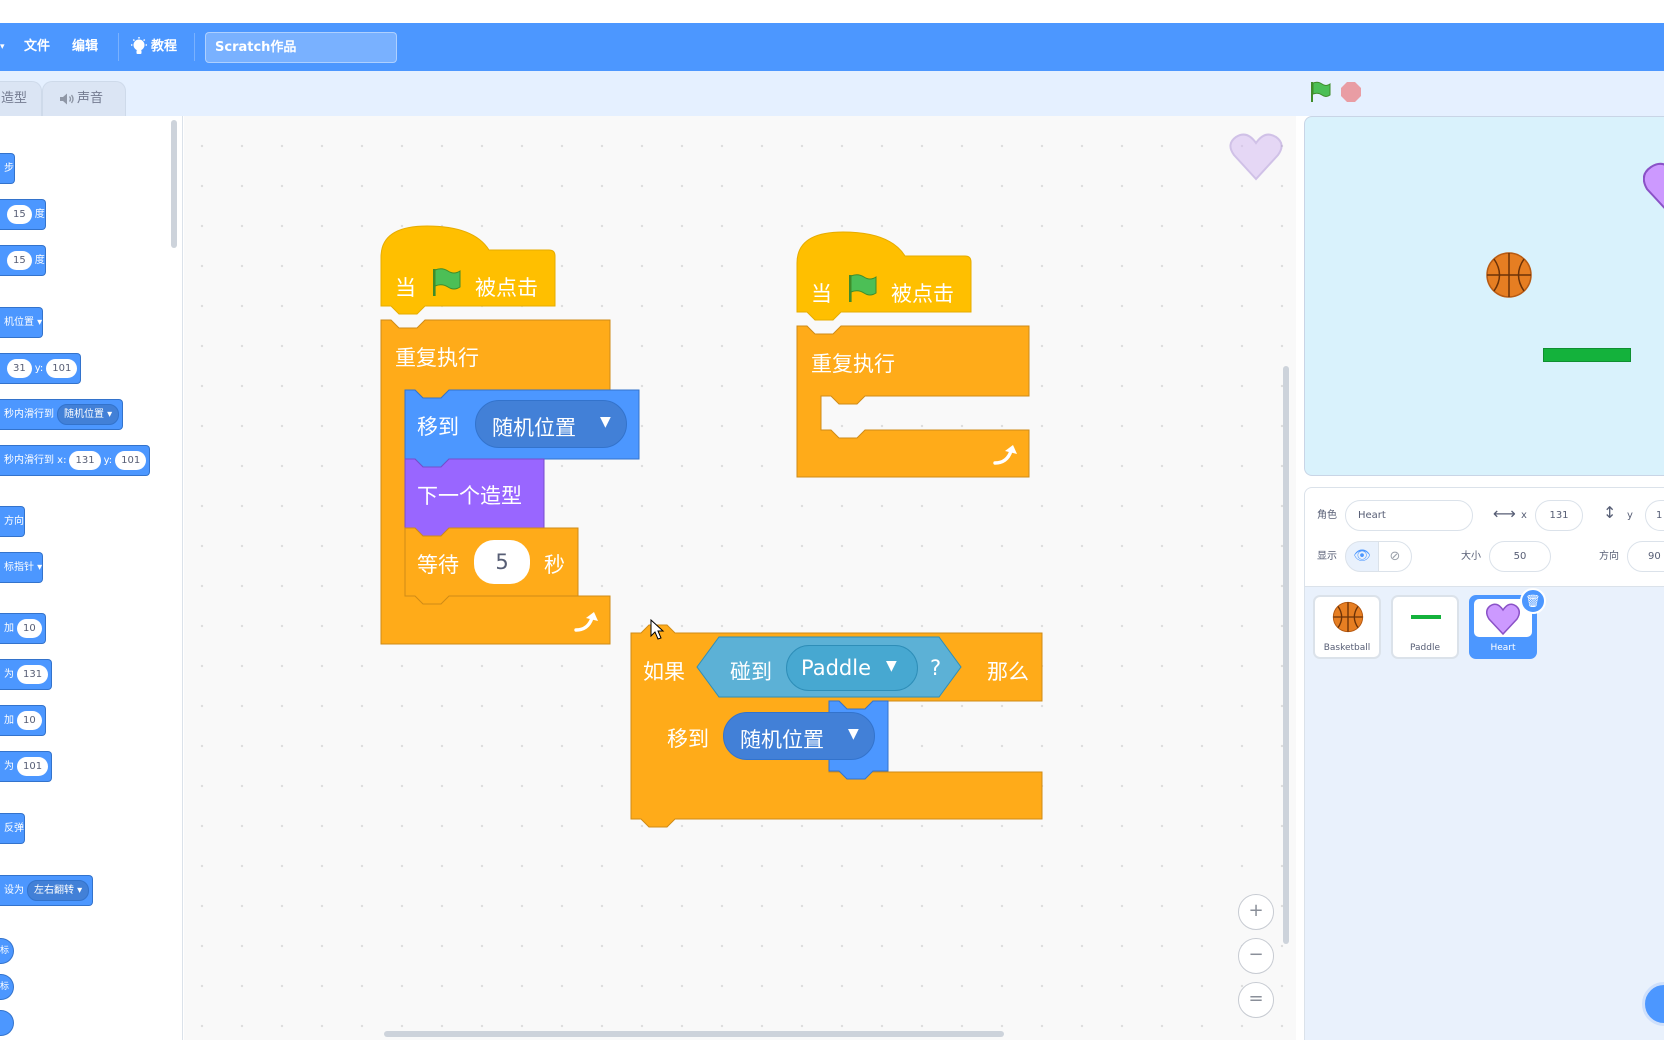 This screenshot has height=1040, width=1664. Describe the element at coordinates (1409, 515) in the screenshot. I see `sprite-name-input: Heart` at that location.